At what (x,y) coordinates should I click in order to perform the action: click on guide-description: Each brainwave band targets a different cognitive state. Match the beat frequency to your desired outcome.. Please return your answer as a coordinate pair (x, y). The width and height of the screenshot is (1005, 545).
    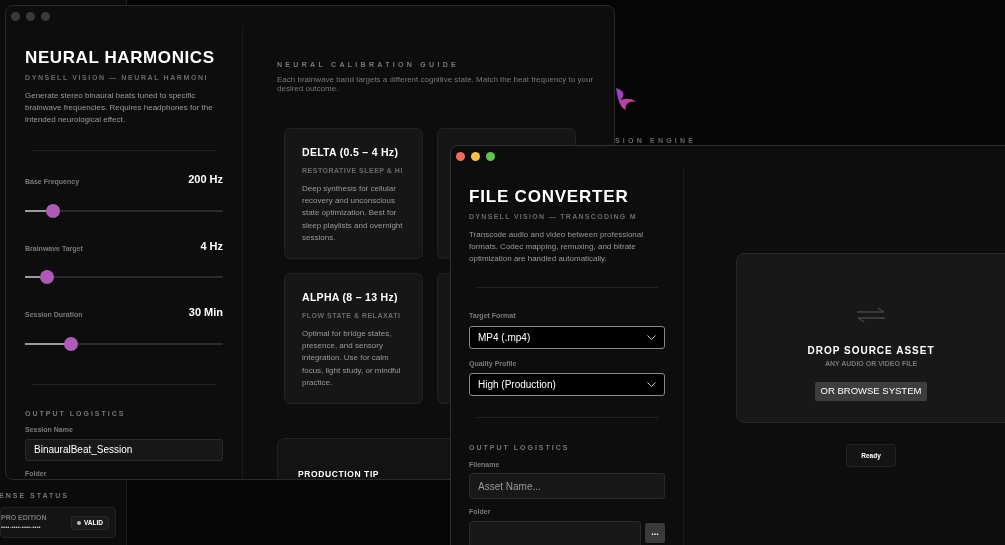
    Looking at the image, I should click on (436, 84).